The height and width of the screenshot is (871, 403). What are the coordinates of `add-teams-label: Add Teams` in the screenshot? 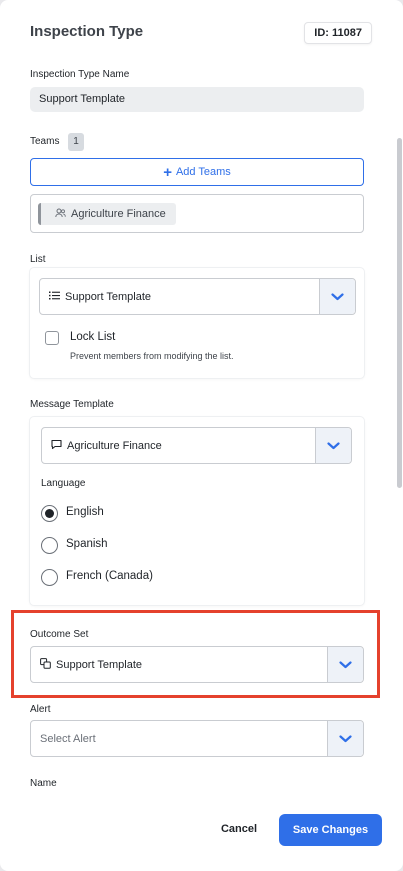 It's located at (203, 172).